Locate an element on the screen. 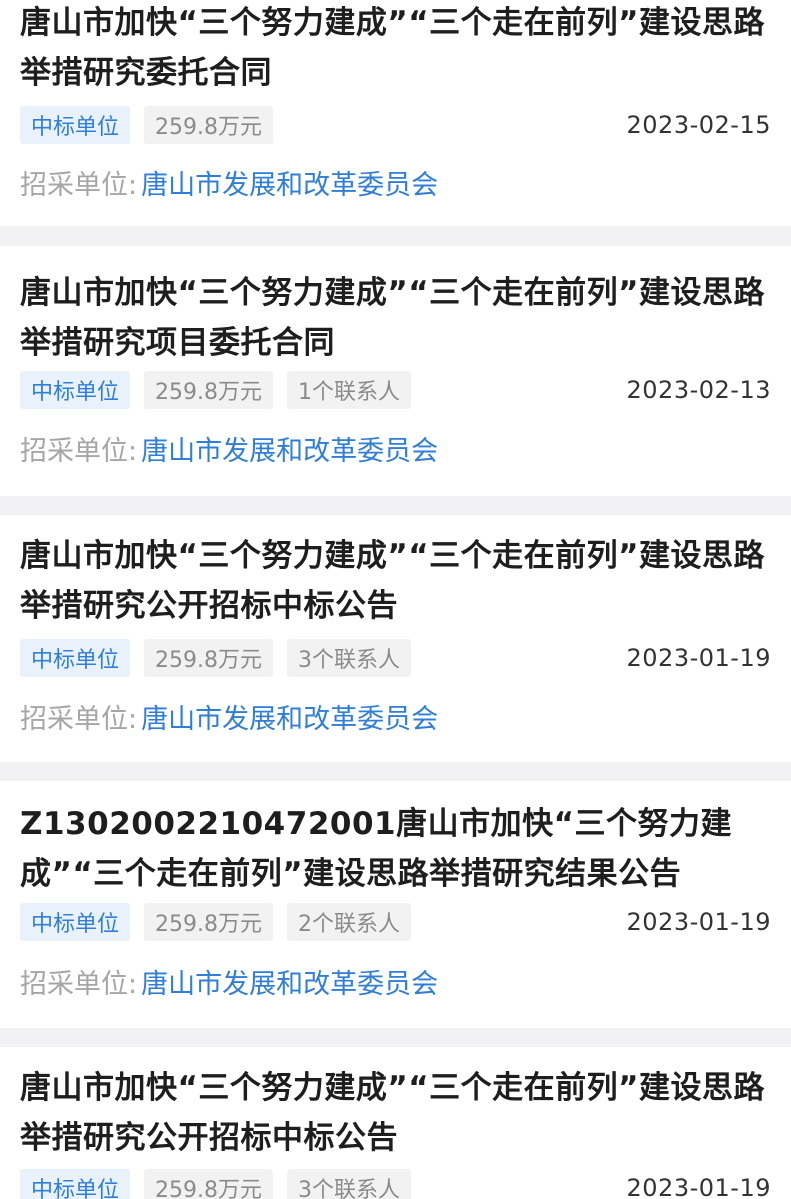 The image size is (791, 1199). tag-row: 中标单位 259.8万元 2个联系人 2023-01-19 is located at coordinates (395, 922).